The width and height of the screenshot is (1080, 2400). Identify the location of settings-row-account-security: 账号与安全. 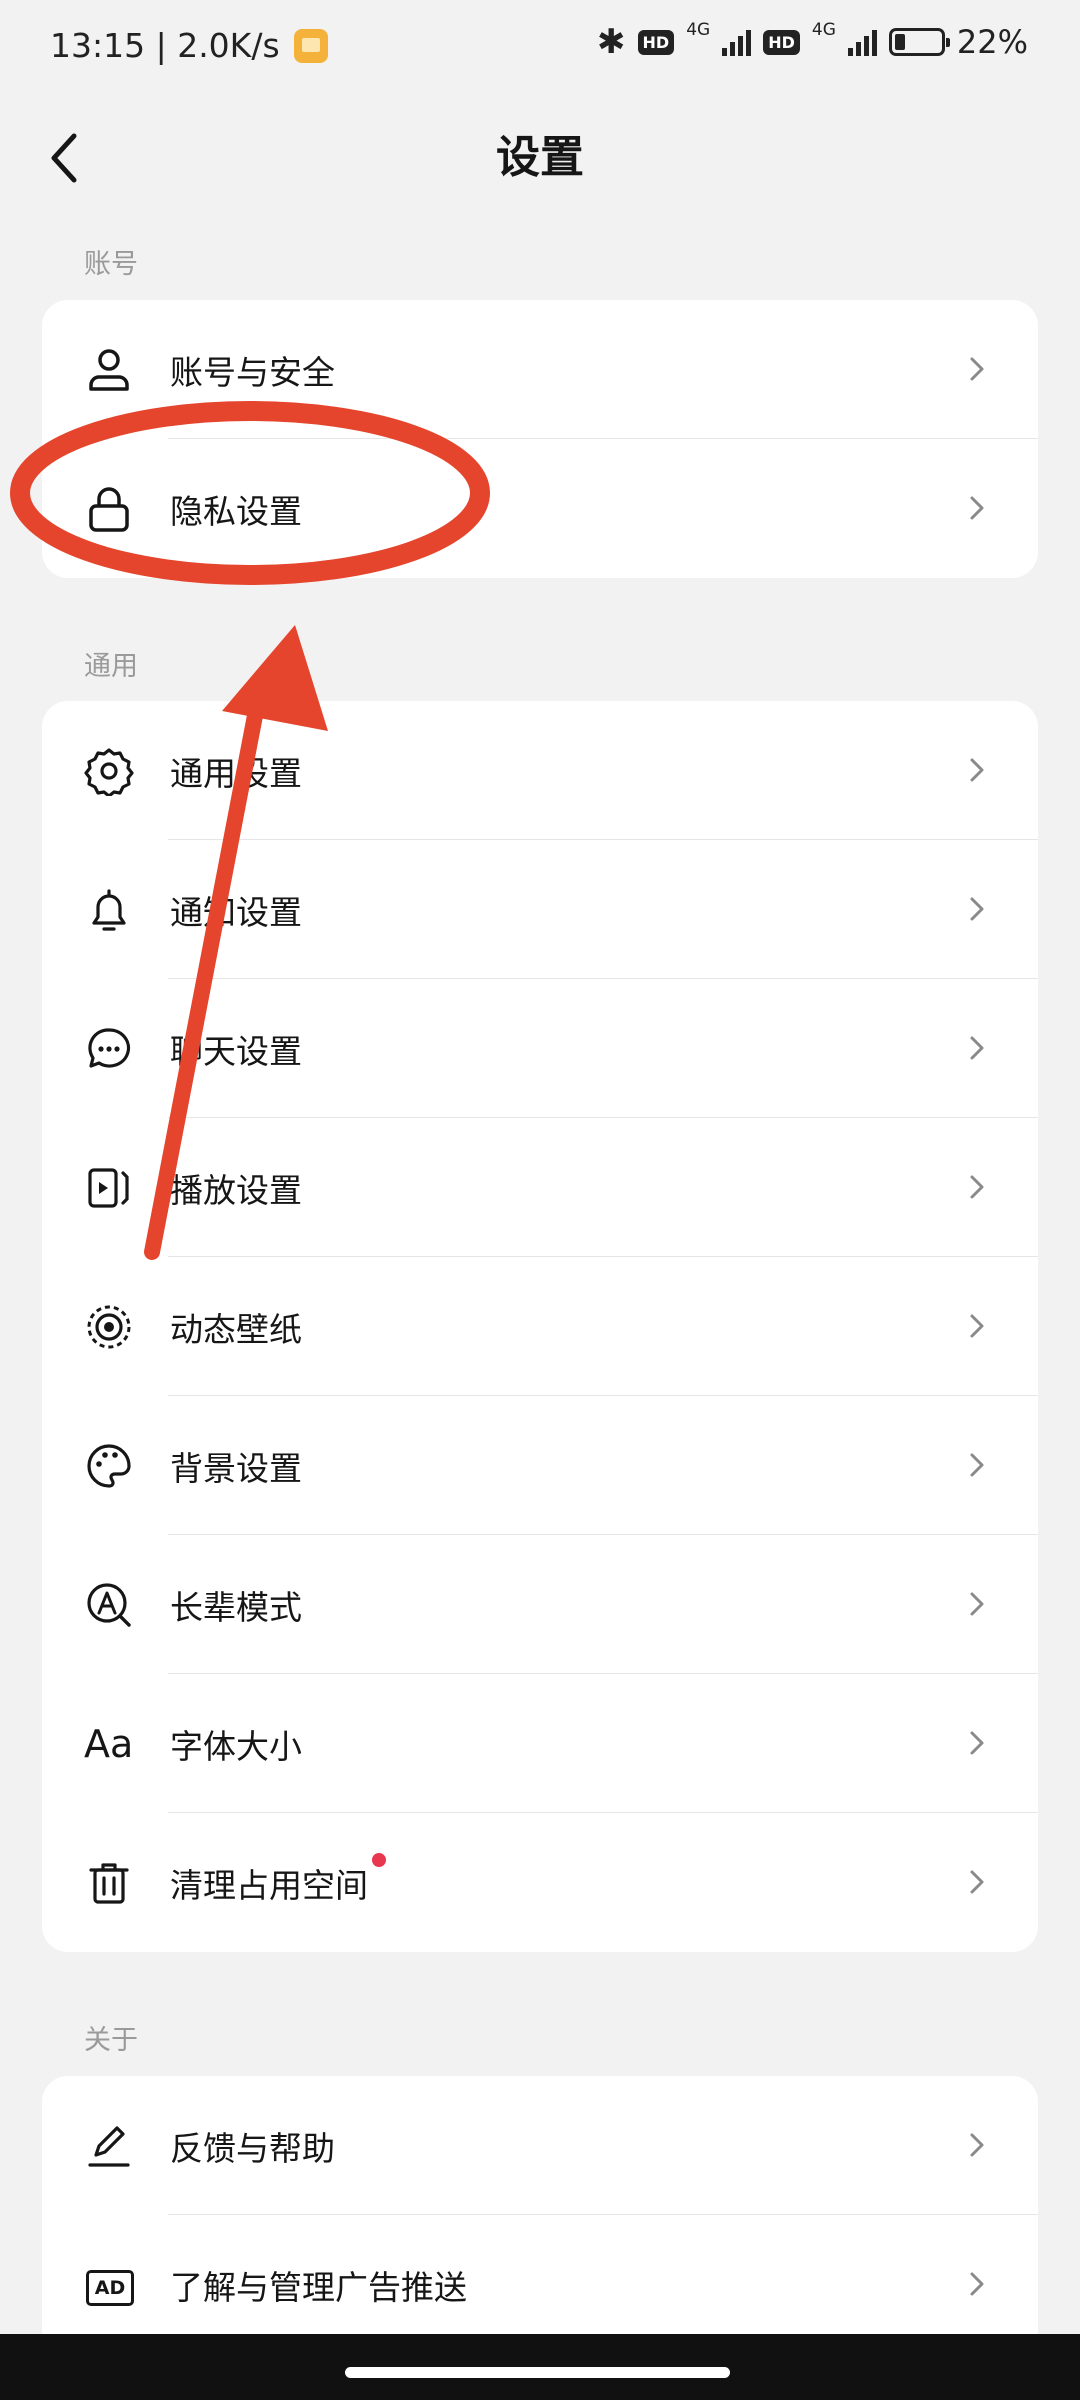
(540, 369).